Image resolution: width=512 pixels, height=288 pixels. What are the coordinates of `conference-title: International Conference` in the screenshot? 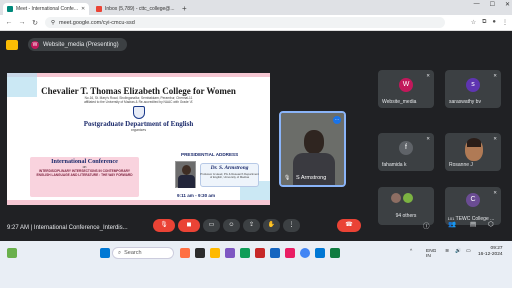 It's located at (84, 161).